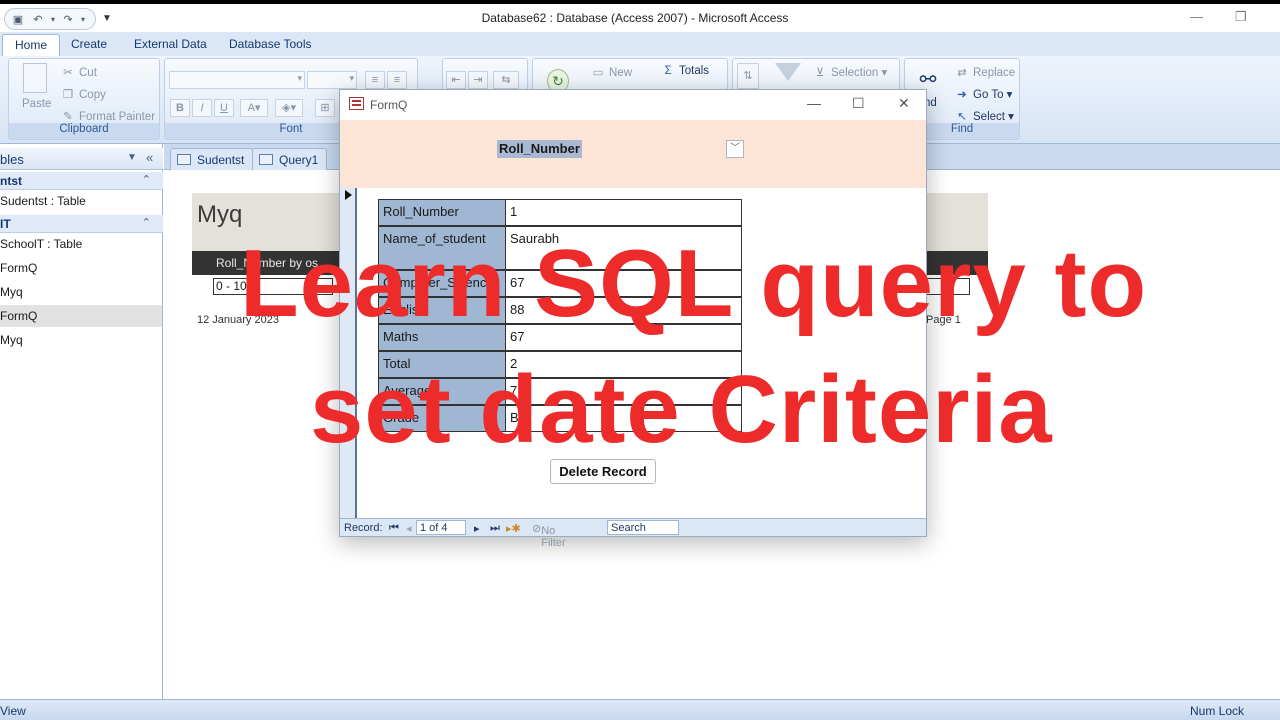 The height and width of the screenshot is (720, 1280). Describe the element at coordinates (325, 108) in the screenshot. I see `gridlines-icon: ⊞` at that location.